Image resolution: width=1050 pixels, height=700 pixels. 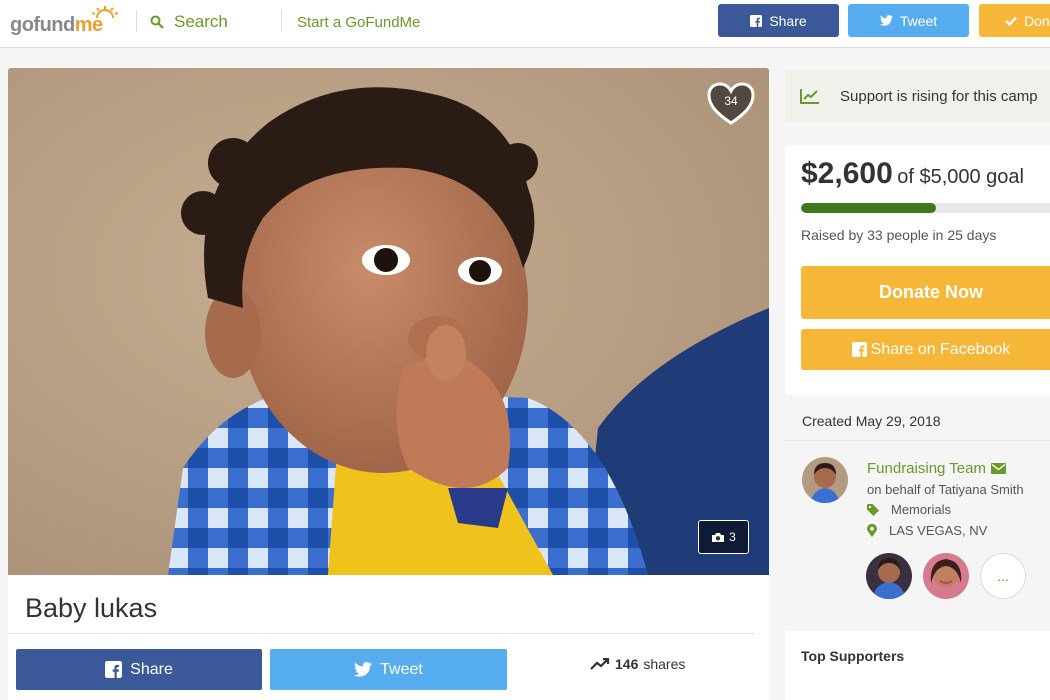 I want to click on on-behalf-of: on behalf of Tatiyana Smith, so click(x=945, y=489).